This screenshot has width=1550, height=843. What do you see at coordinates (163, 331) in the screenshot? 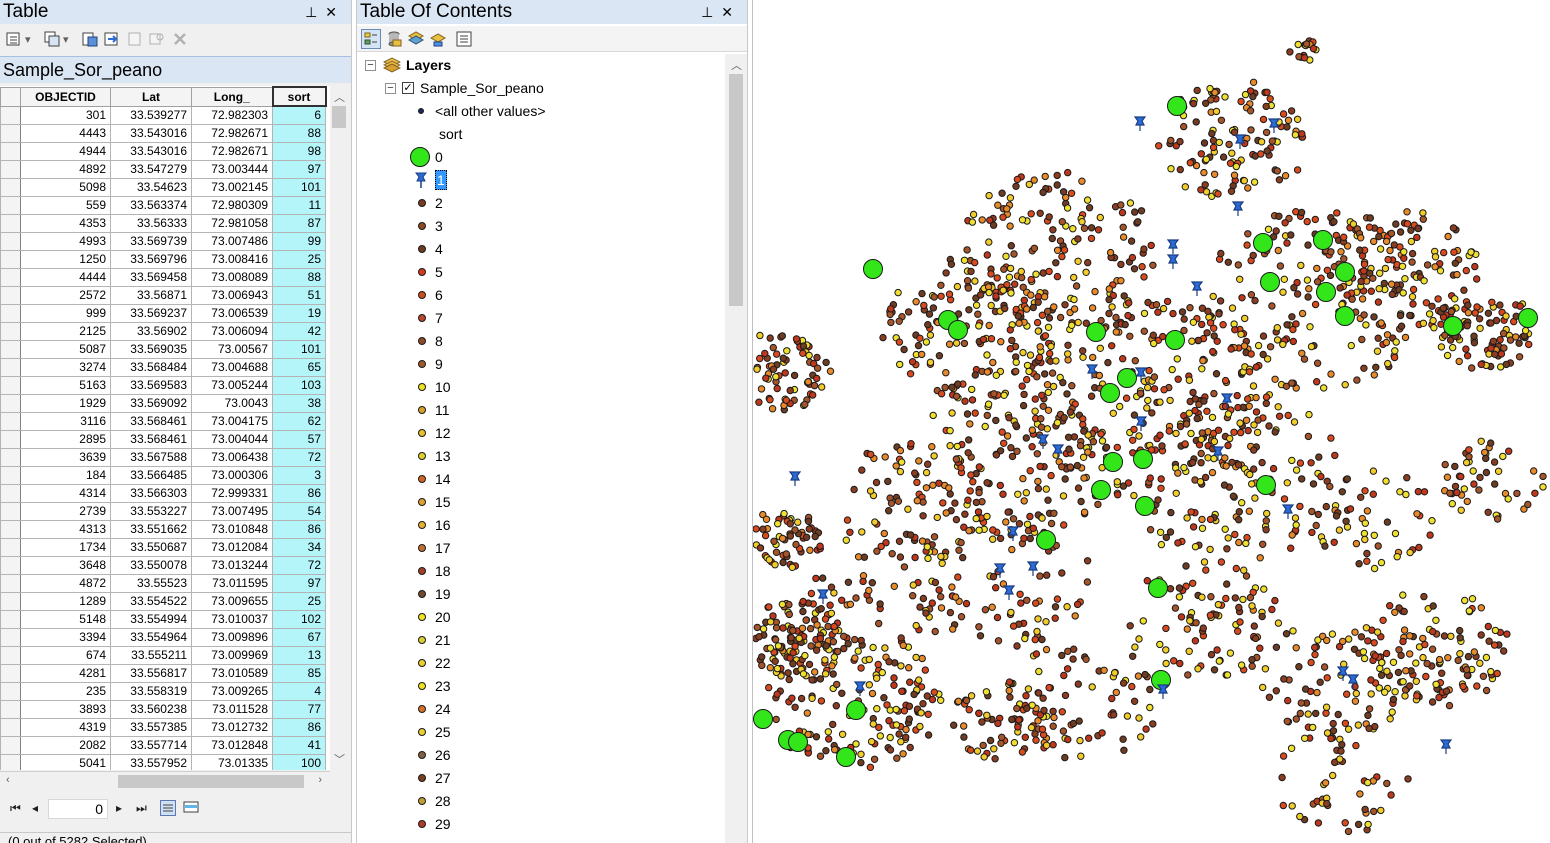
I see `table-row: 2125 33.56902 73.006094 42` at bounding box center [163, 331].